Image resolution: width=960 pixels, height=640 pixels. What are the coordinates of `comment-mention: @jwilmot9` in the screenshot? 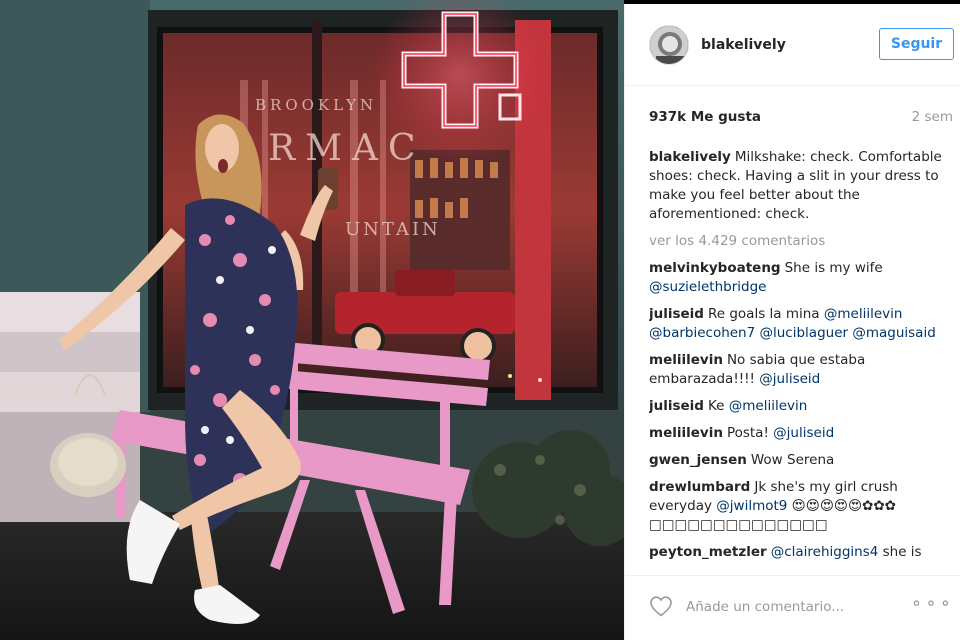 It's located at (751, 506).